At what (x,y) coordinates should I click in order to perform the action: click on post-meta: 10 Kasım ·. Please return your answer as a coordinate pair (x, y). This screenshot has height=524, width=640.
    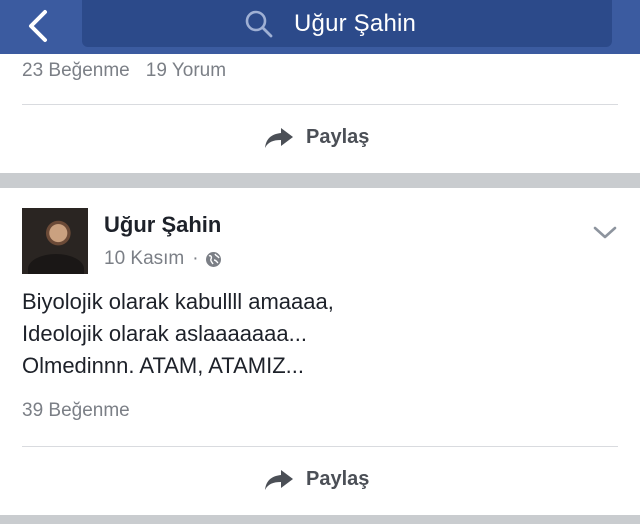
    Looking at the image, I should click on (163, 259).